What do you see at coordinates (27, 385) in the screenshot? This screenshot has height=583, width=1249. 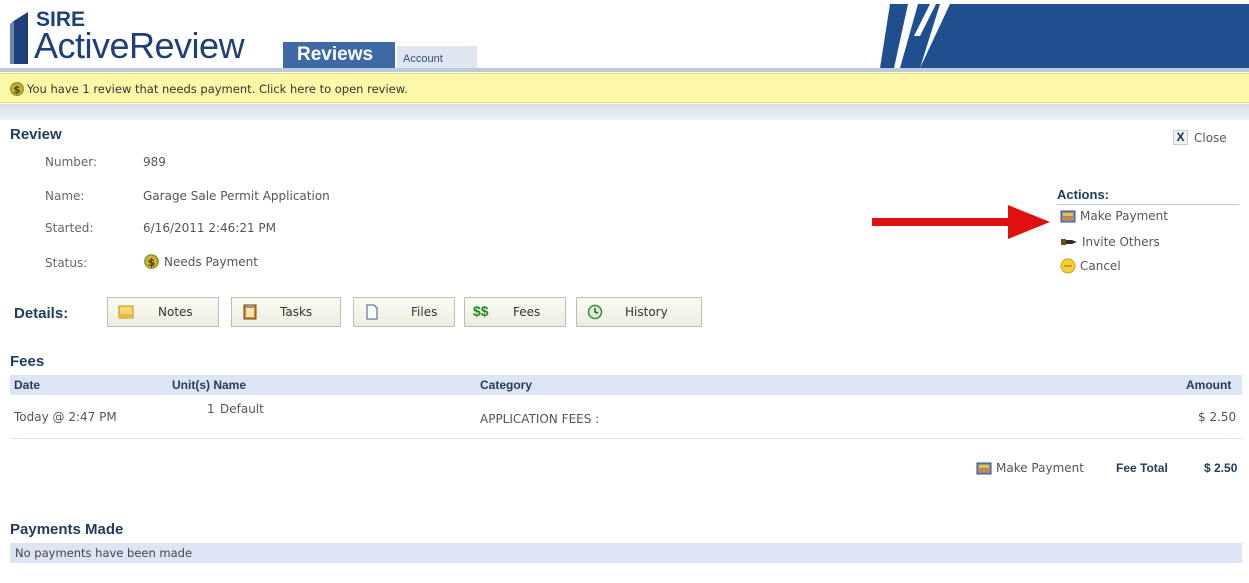 I see `col-date: Date` at bounding box center [27, 385].